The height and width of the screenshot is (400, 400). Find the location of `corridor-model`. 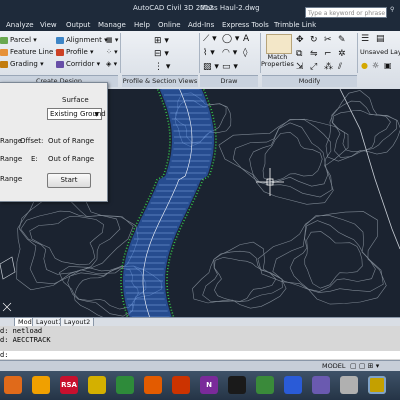

corridor-model is located at coordinates (168, 203).